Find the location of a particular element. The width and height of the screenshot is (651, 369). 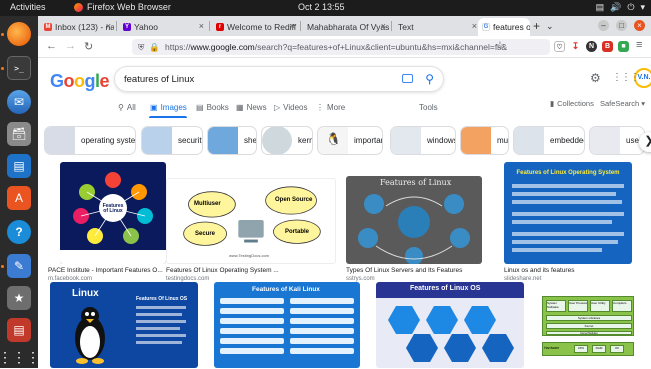

diagram-box: User Process is located at coordinates (578, 306).